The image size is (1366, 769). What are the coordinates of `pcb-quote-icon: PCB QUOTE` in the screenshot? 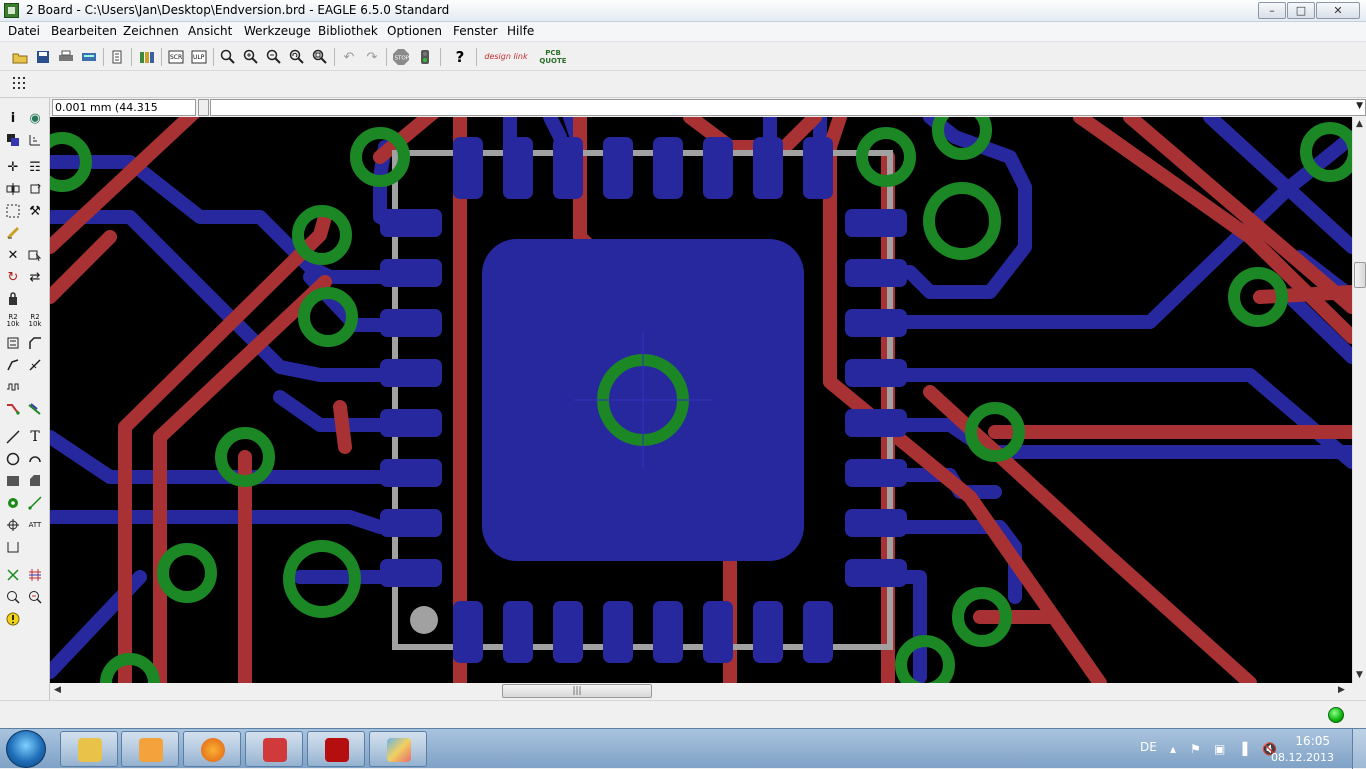 It's located at (553, 57).